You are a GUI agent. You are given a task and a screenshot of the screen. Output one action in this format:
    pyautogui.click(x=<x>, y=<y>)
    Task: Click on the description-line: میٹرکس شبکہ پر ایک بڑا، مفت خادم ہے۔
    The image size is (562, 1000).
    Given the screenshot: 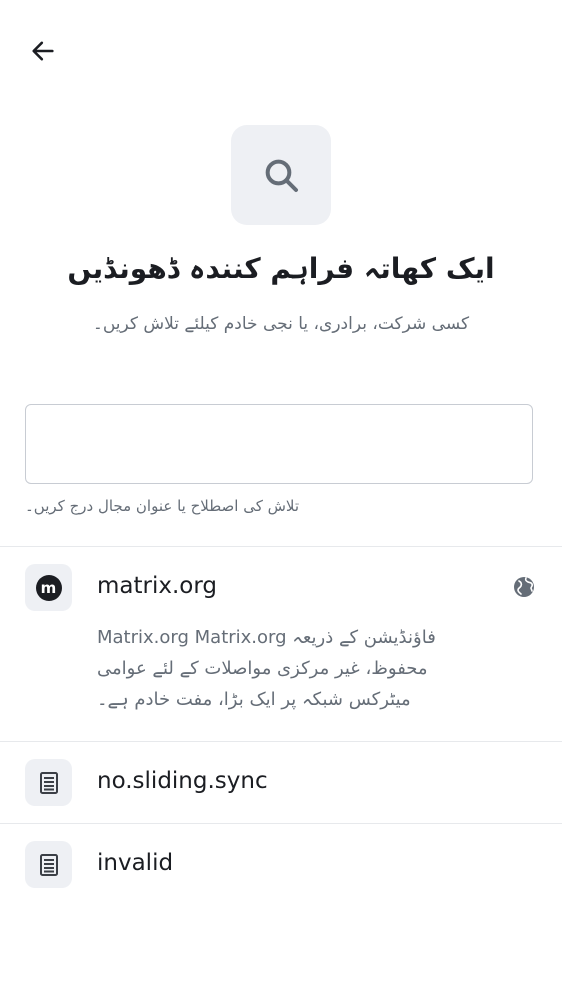 What is the action you would take?
    pyautogui.click(x=254, y=699)
    